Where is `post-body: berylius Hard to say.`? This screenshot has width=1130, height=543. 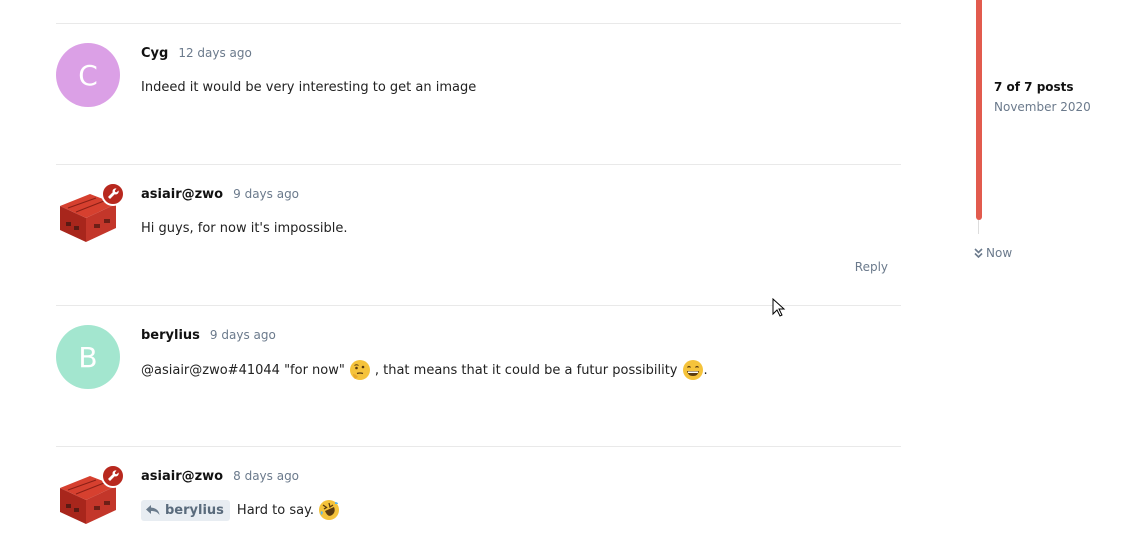 post-body: berylius Hard to say. is located at coordinates (242, 510).